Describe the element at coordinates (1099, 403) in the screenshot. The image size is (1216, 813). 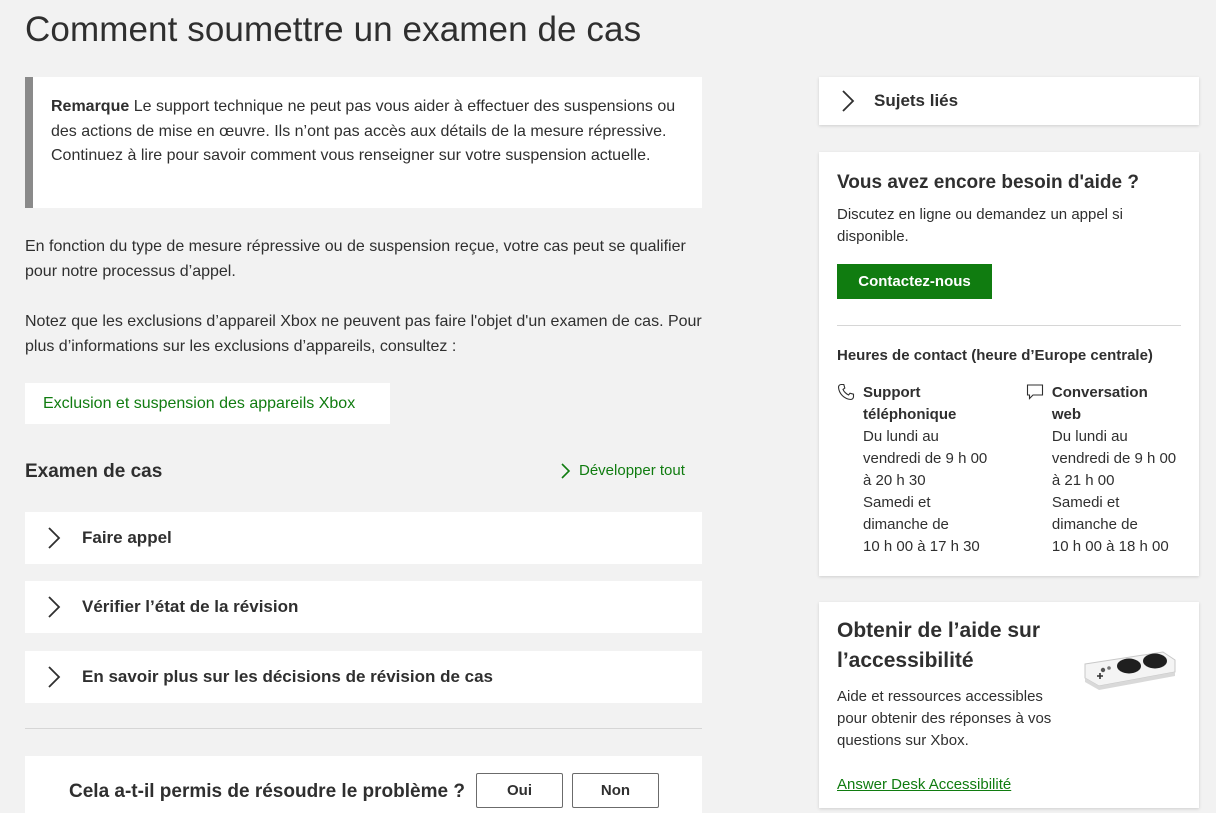
I see `web-chat-title: Conversation web` at that location.